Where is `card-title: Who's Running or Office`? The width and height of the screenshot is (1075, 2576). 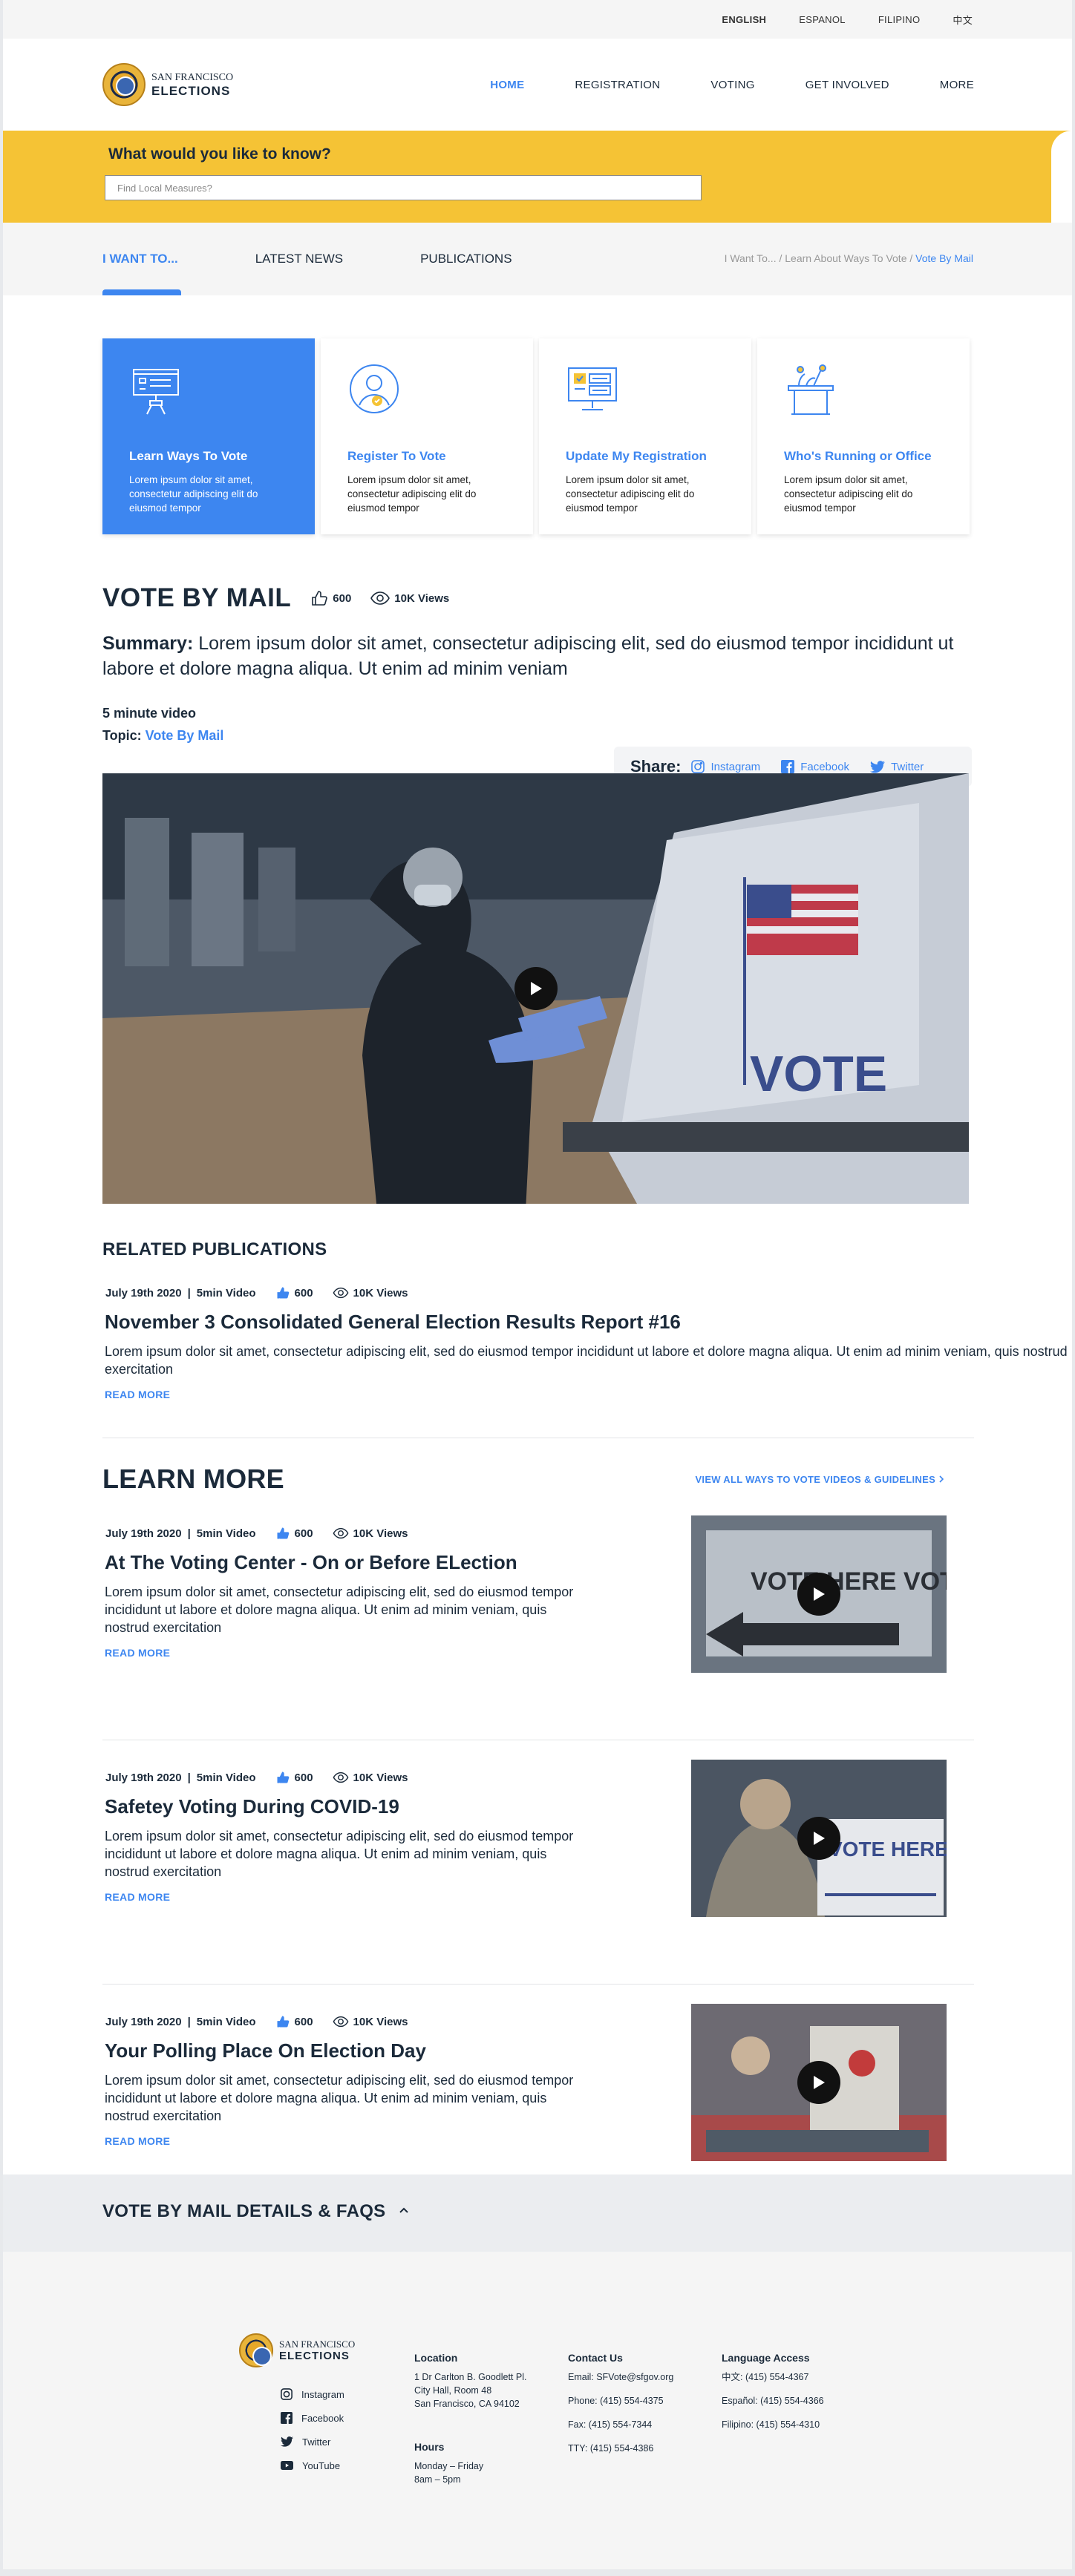
card-title: Who's Running or Office is located at coordinates (858, 456).